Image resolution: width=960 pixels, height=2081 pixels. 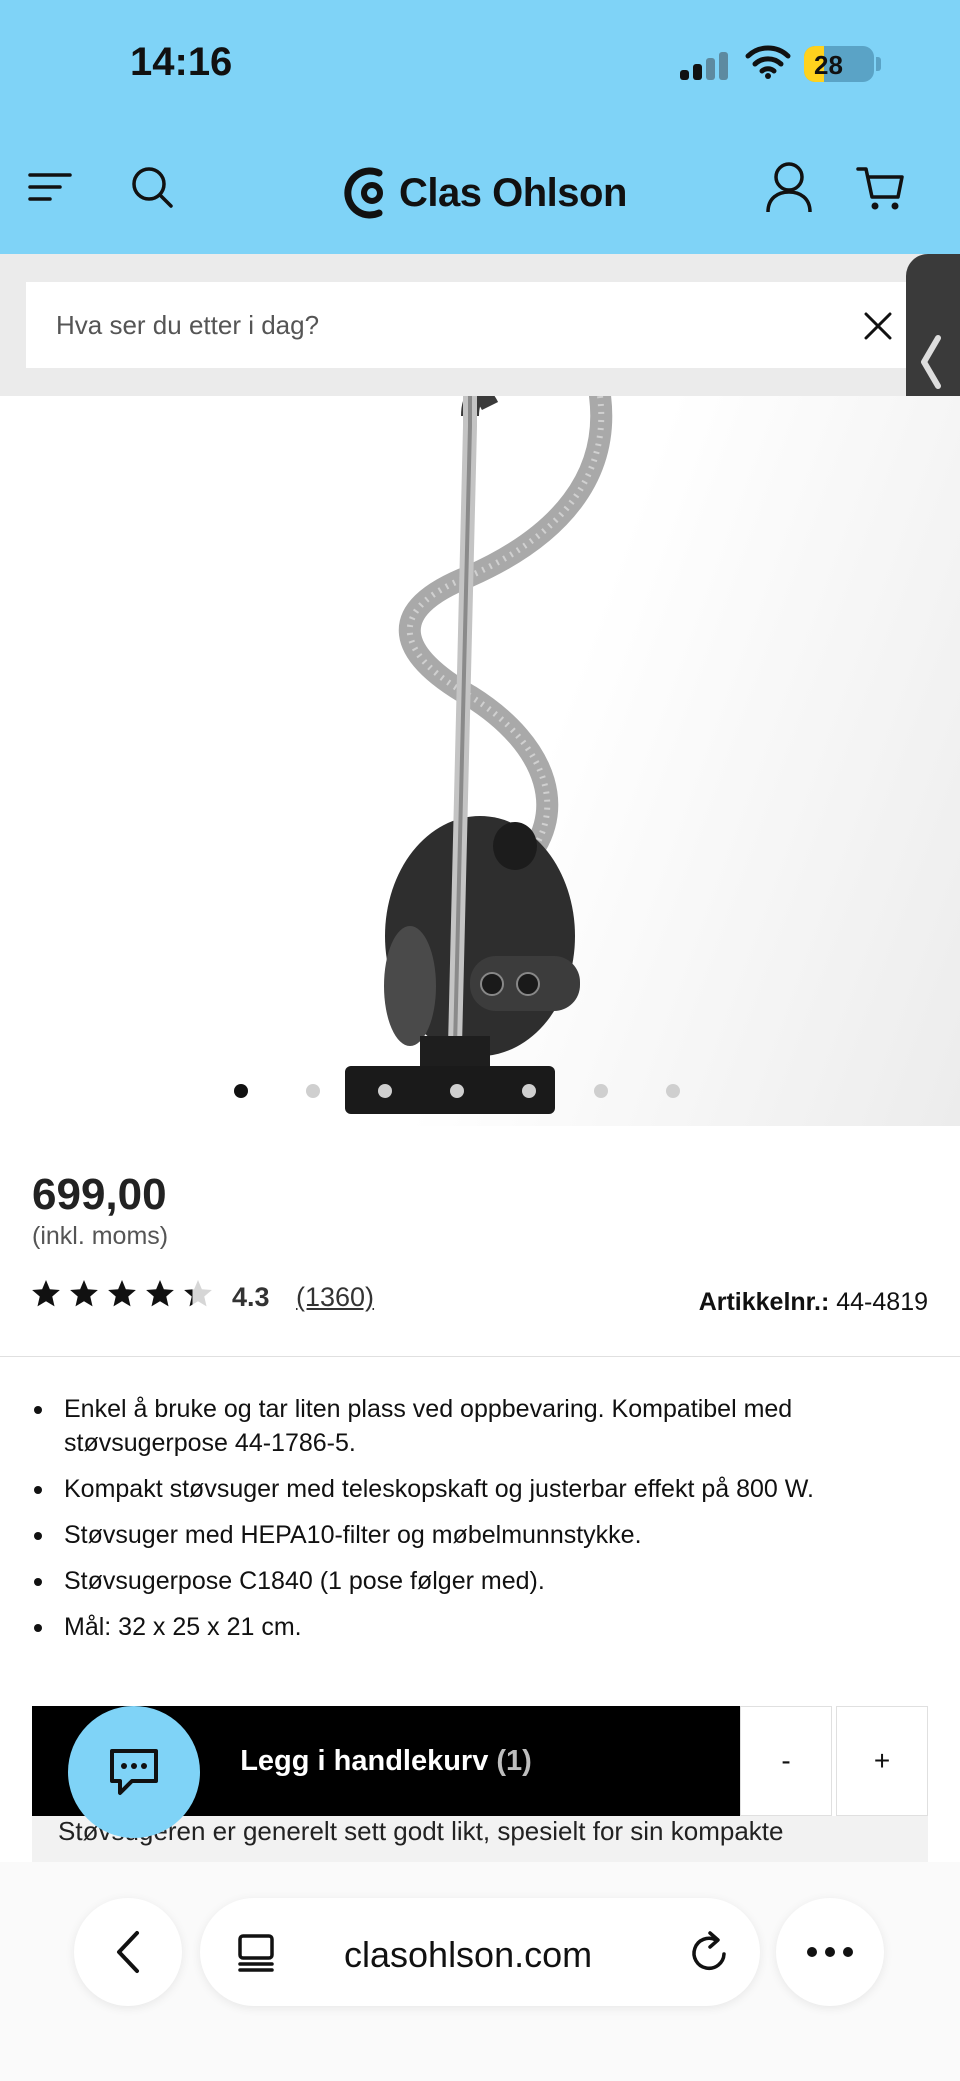 I want to click on close-icon, so click(x=878, y=326).